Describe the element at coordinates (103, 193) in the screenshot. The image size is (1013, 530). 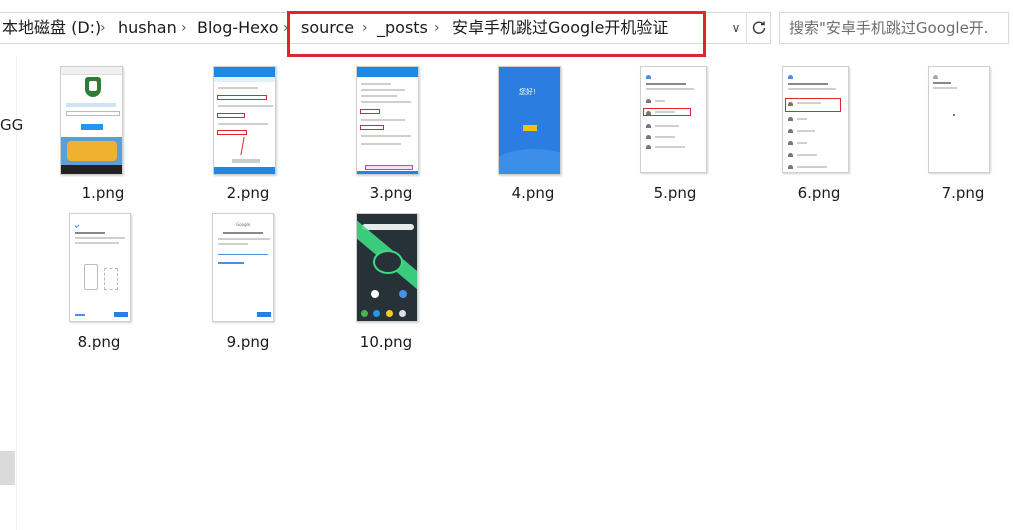
I see `file-name: 1.png` at that location.